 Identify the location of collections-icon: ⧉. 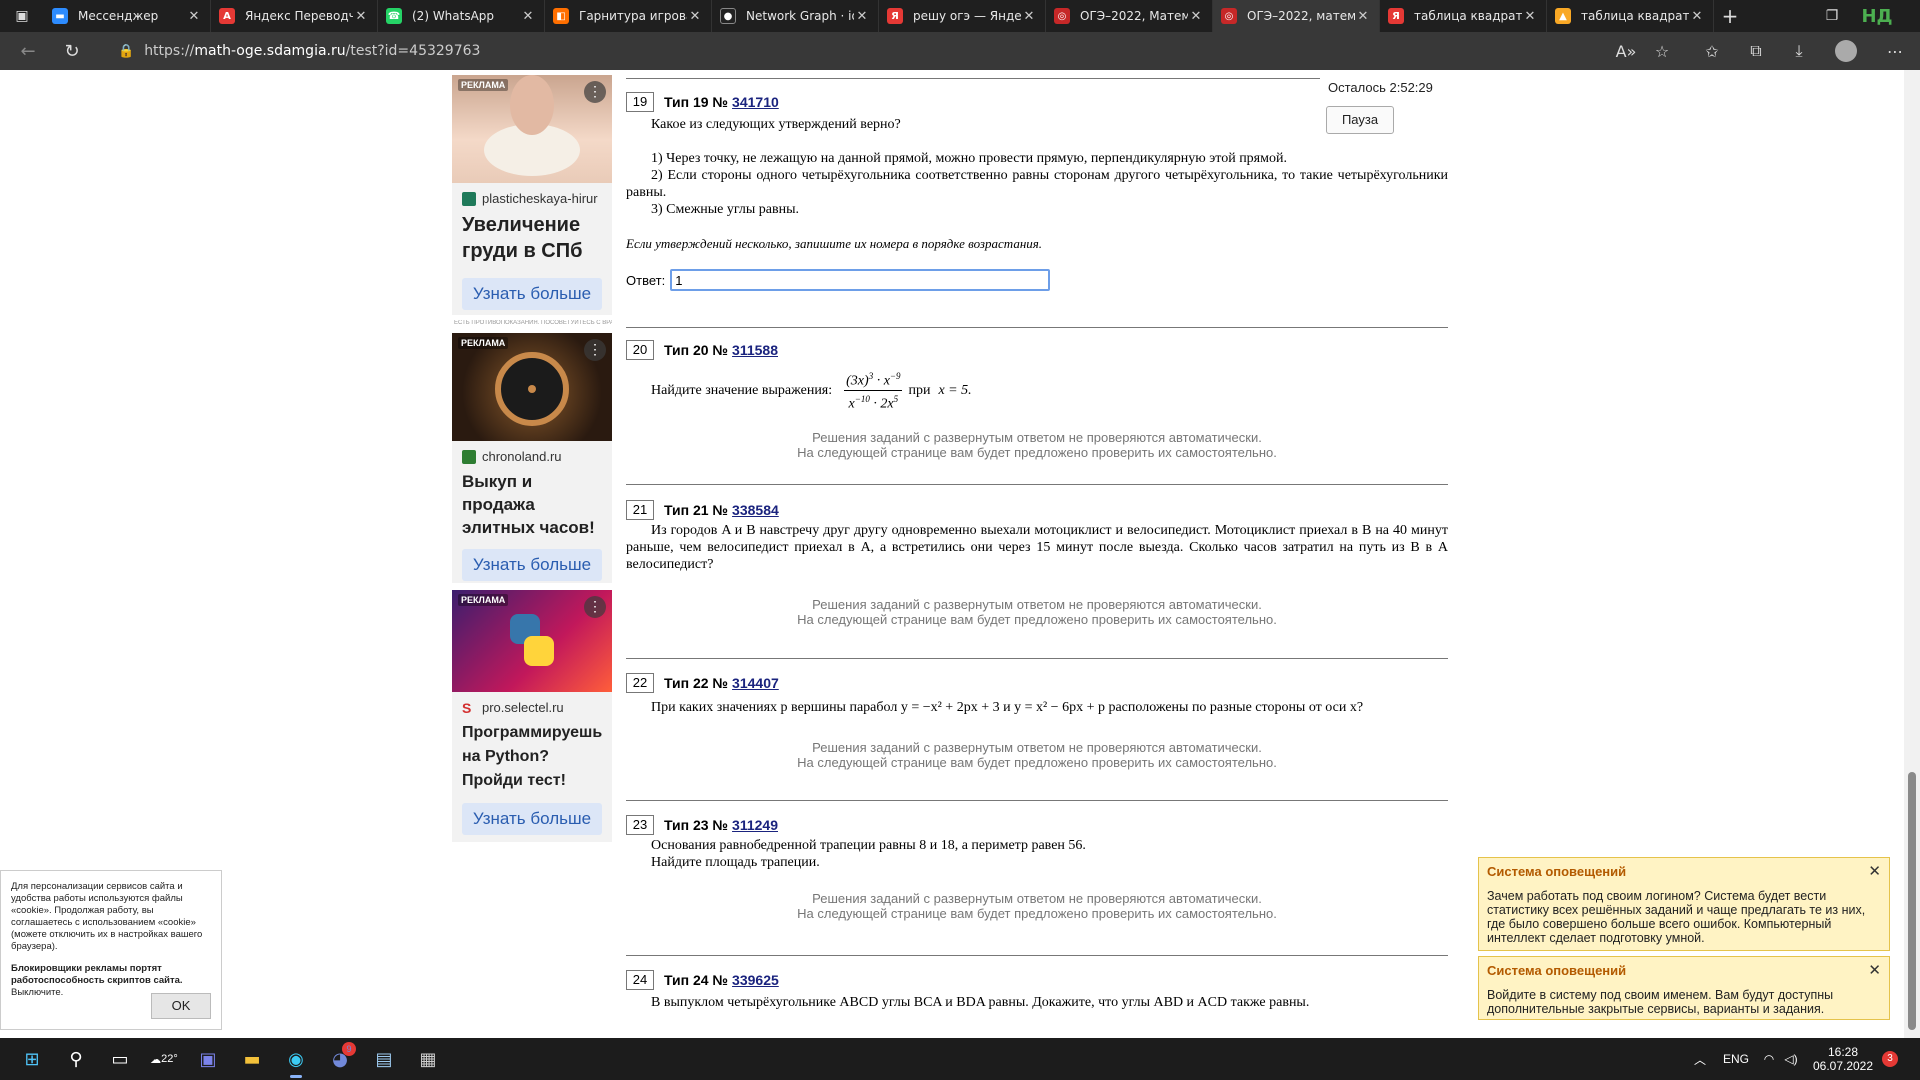
(1756, 51).